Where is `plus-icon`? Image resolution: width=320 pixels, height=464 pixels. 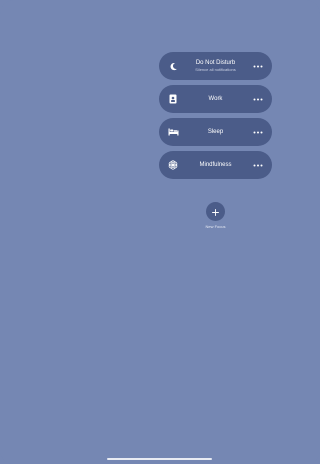 plus-icon is located at coordinates (215, 212).